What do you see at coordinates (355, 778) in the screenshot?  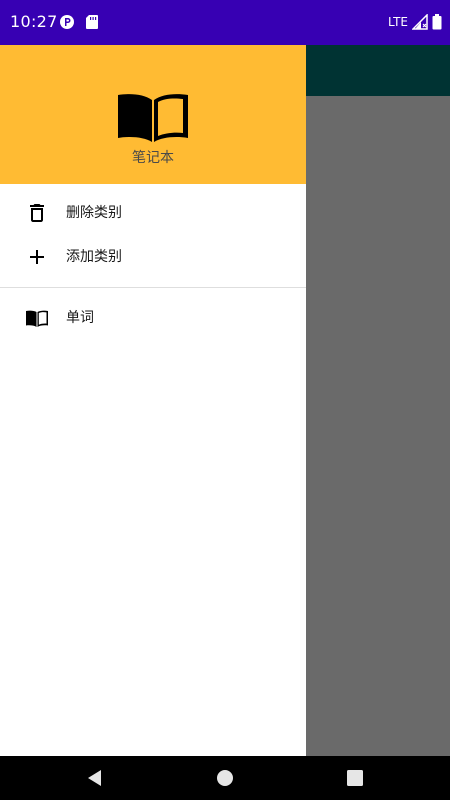 I see `recents-icon` at bounding box center [355, 778].